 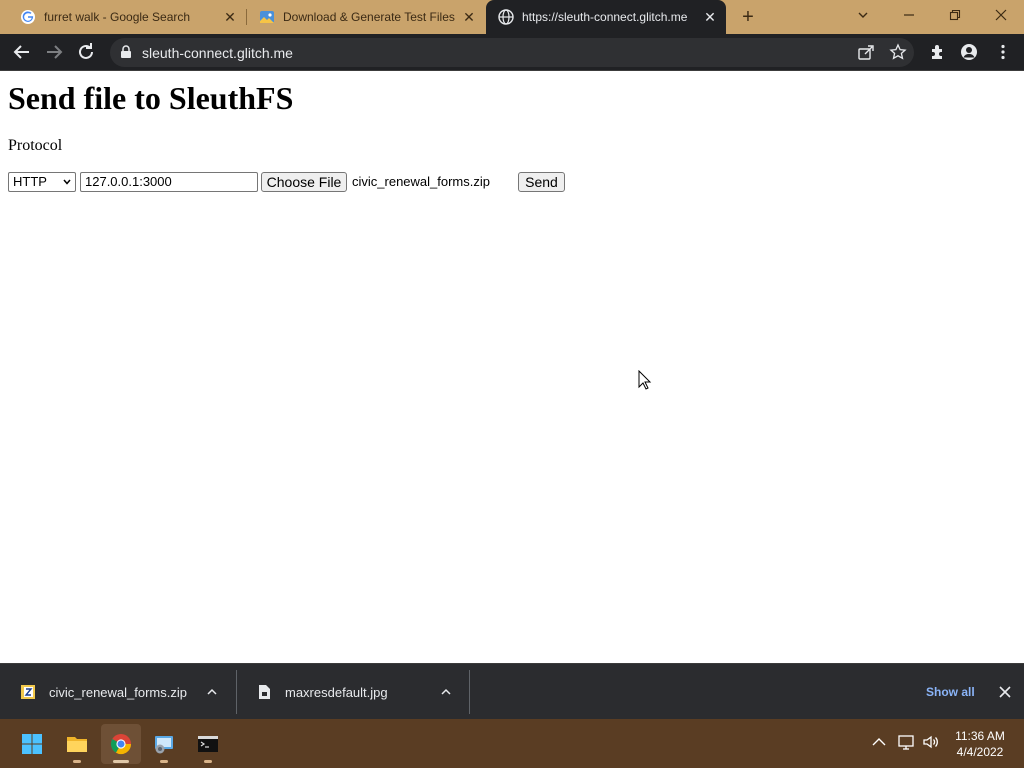 What do you see at coordinates (35, 145) in the screenshot?
I see `protocol-label: Protocol` at bounding box center [35, 145].